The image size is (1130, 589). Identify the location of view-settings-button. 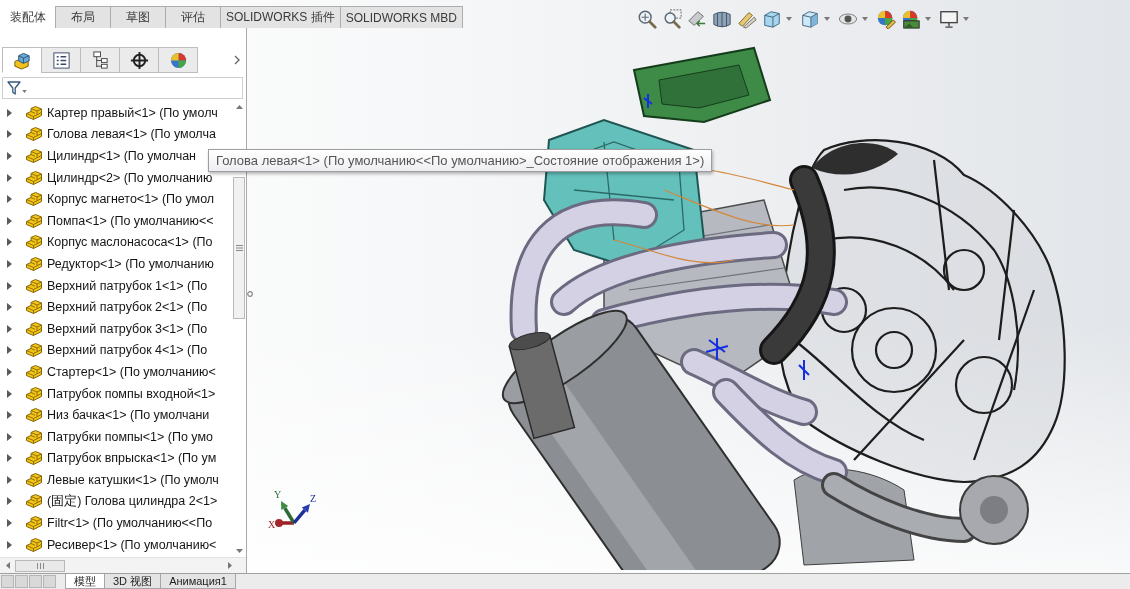
(949, 19).